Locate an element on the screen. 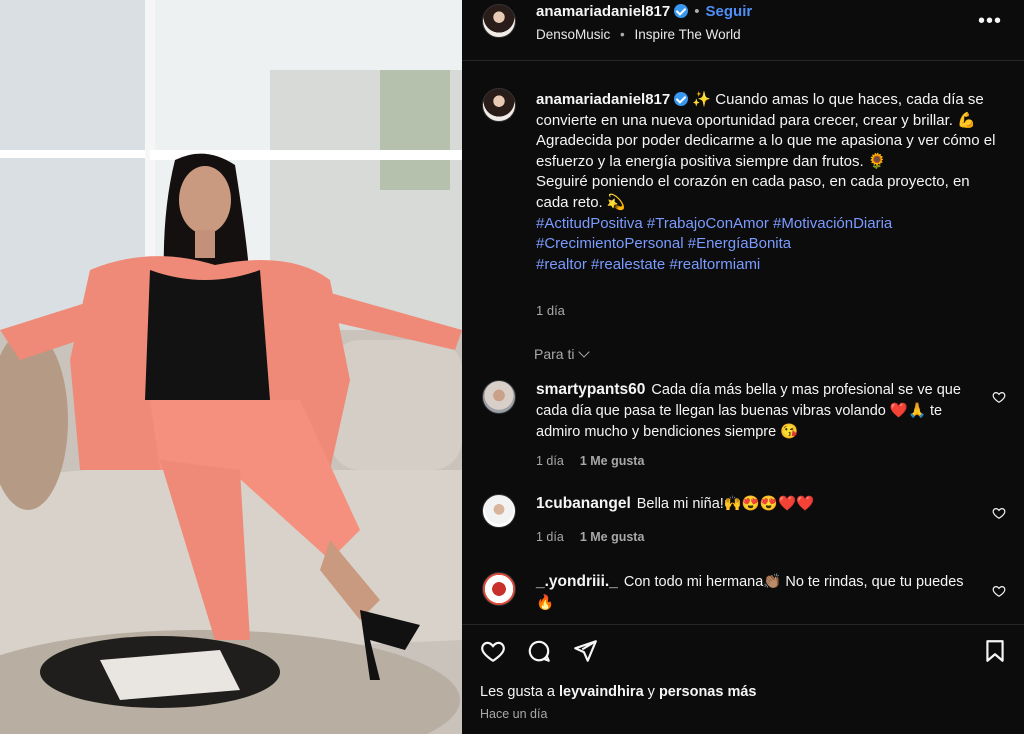 This screenshot has height=734, width=1024. hashtags-line-2: #CrecimientoPersonal #EnergíaBonita is located at coordinates (771, 244).